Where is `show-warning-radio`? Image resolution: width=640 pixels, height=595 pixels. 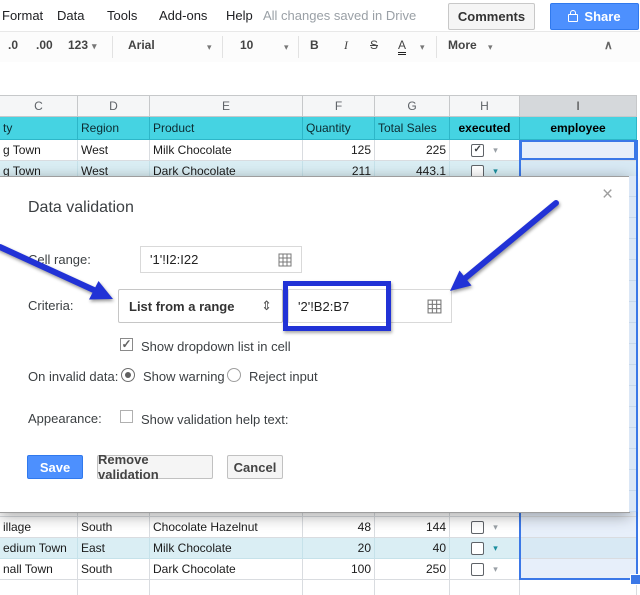
show-warning-radio is located at coordinates (128, 375).